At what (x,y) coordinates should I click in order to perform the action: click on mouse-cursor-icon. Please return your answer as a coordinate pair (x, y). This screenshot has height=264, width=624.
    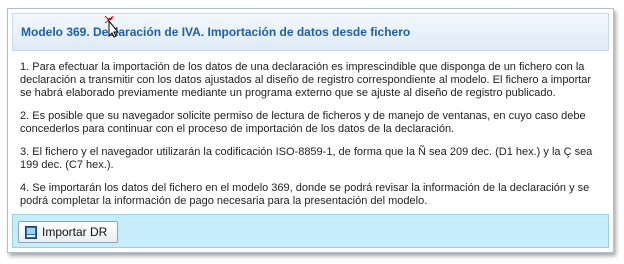
    Looking at the image, I should click on (112, 27).